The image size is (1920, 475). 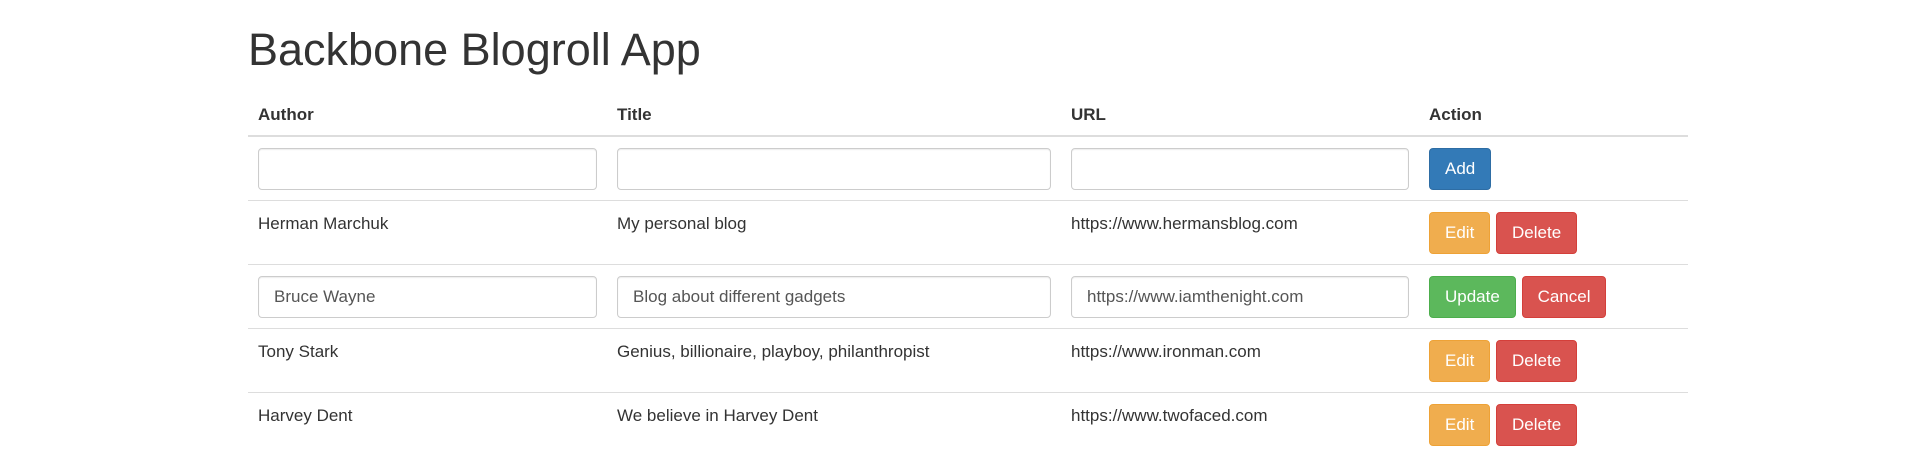 What do you see at coordinates (1553, 168) in the screenshot?
I see `new-action-cell: Add` at bounding box center [1553, 168].